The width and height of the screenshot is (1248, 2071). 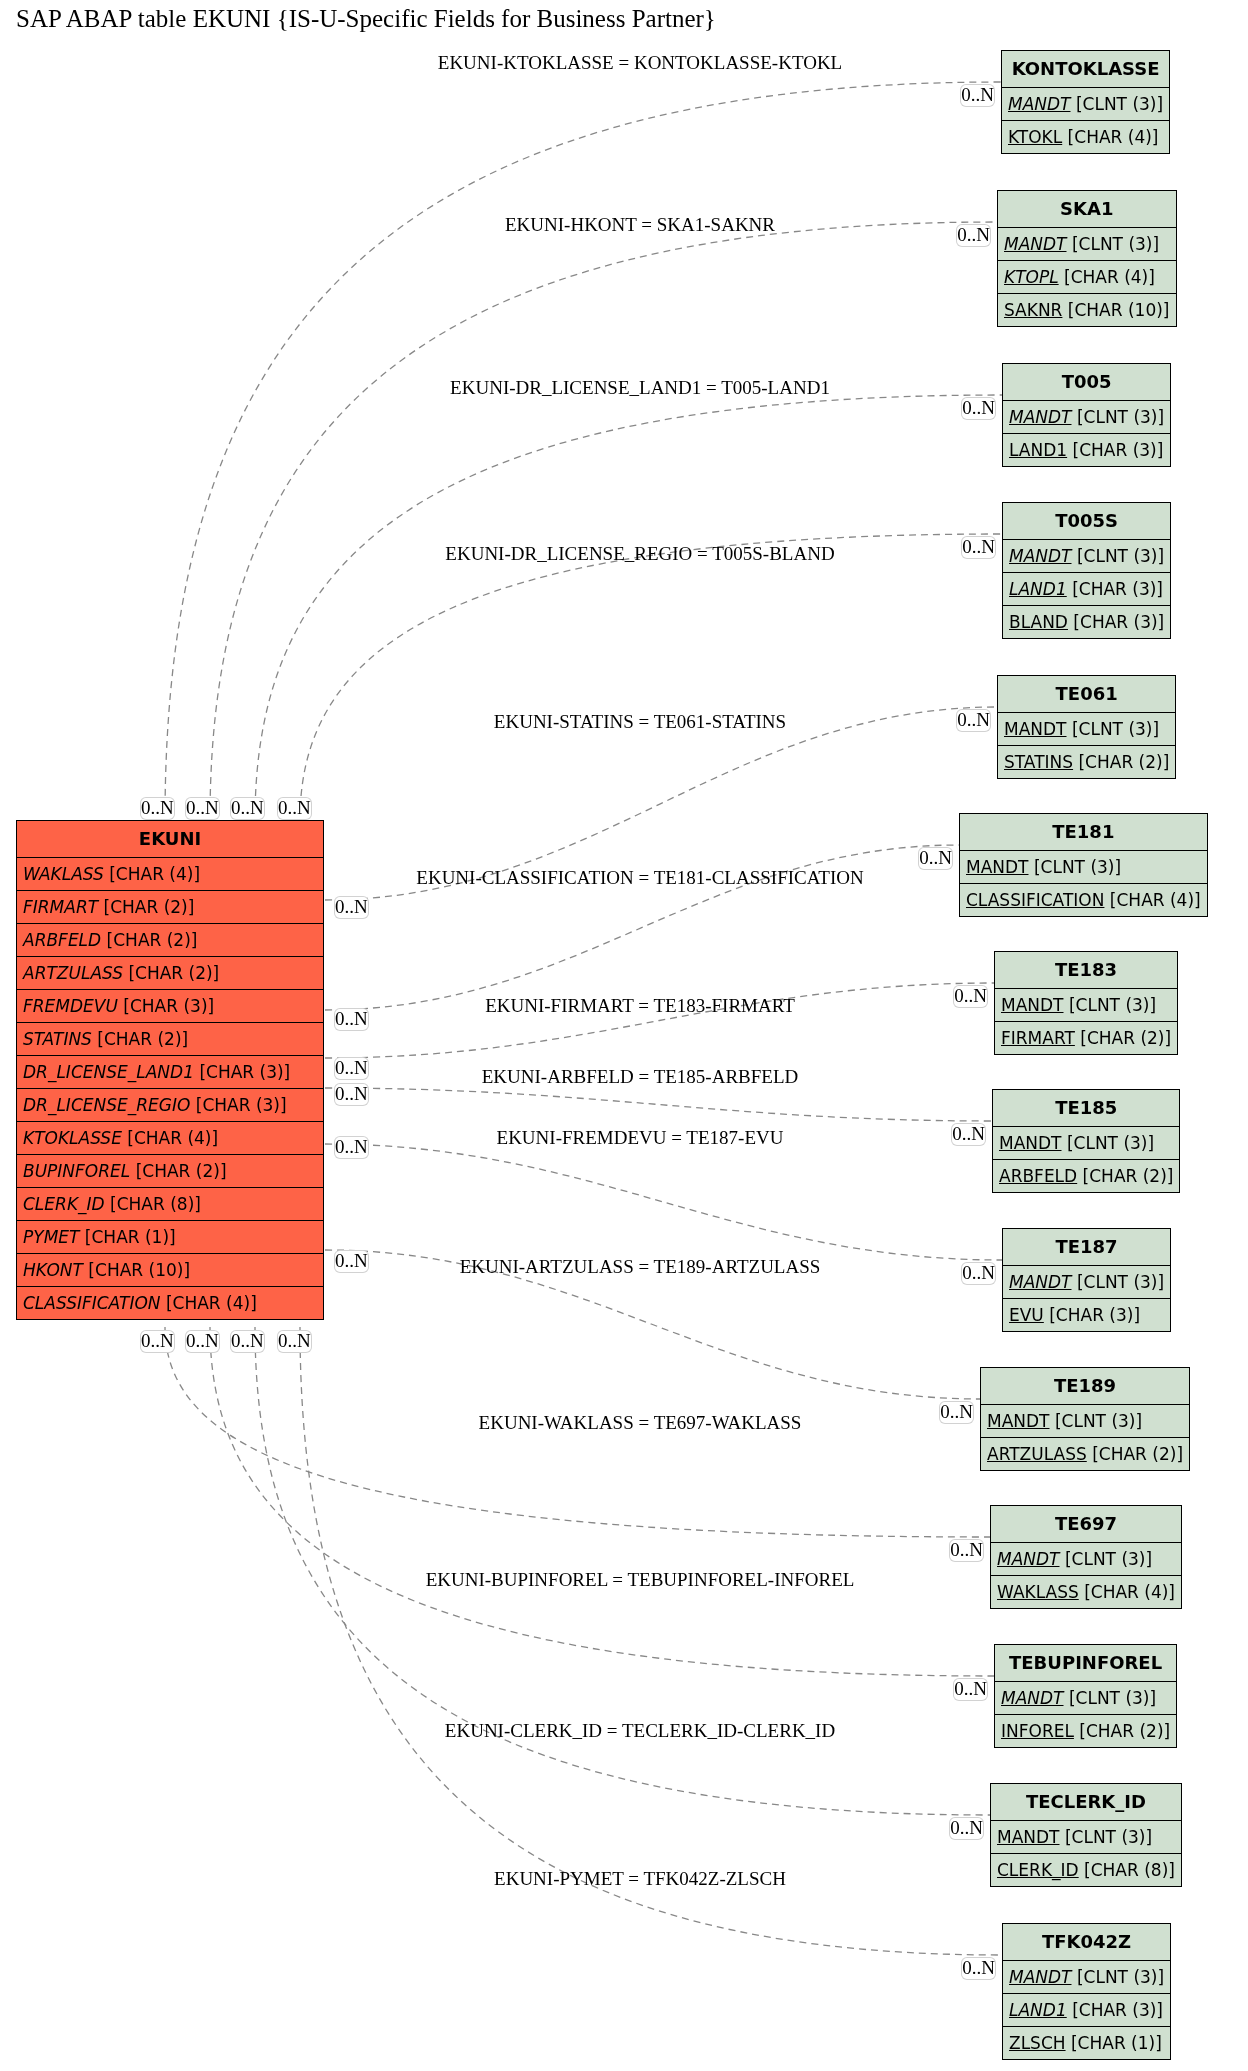 I want to click on relation-label: EKUNI-ARBFELD = TE185-ARBFELD, so click(x=640, y=1077).